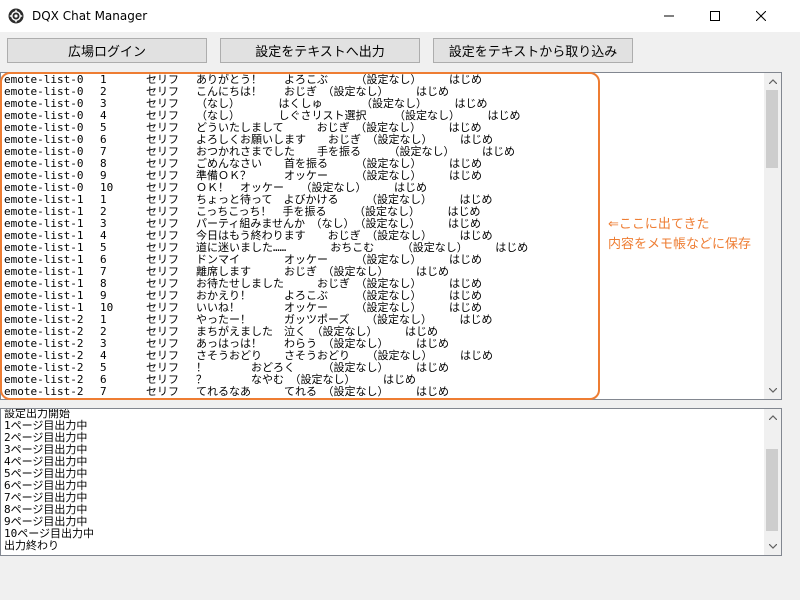 The height and width of the screenshot is (600, 800). What do you see at coordinates (31, 545) in the screenshot?
I see `log-line: 出力終わり` at bounding box center [31, 545].